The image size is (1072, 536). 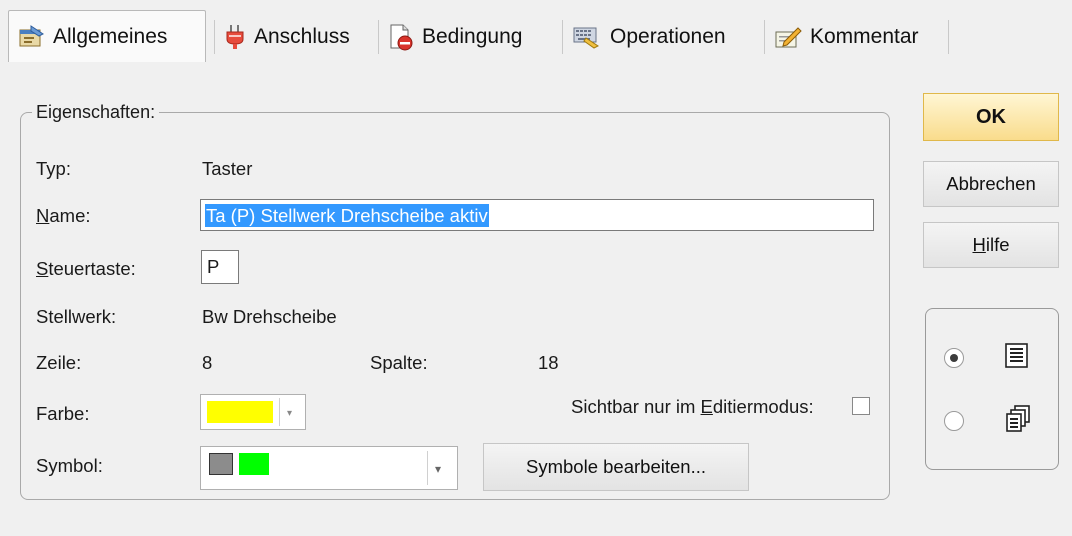 What do you see at coordinates (788, 37) in the screenshot?
I see `comment-icon` at bounding box center [788, 37].